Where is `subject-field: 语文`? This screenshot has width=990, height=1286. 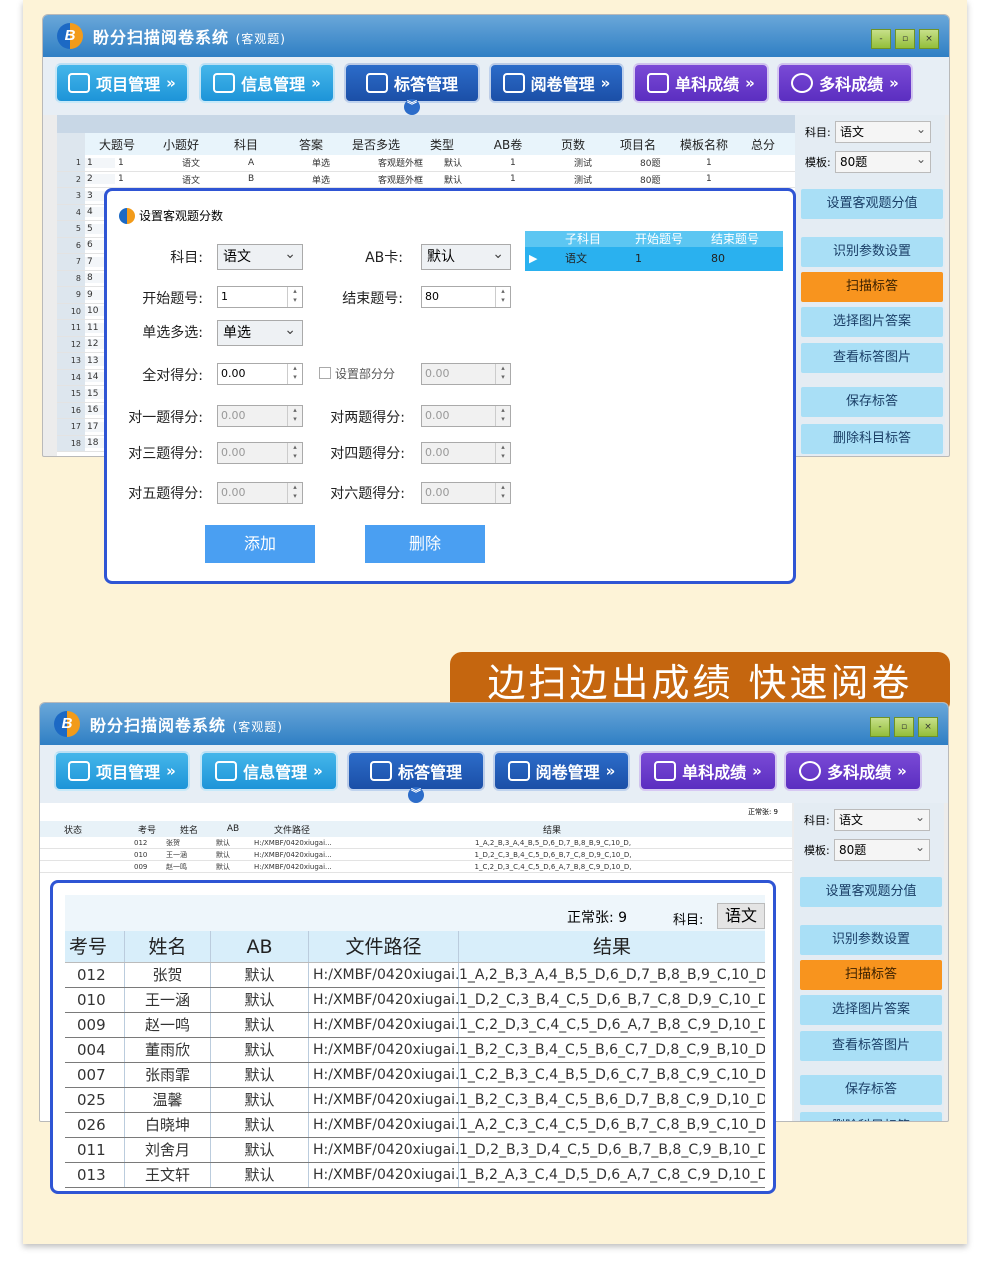 subject-field: 语文 is located at coordinates (741, 916).